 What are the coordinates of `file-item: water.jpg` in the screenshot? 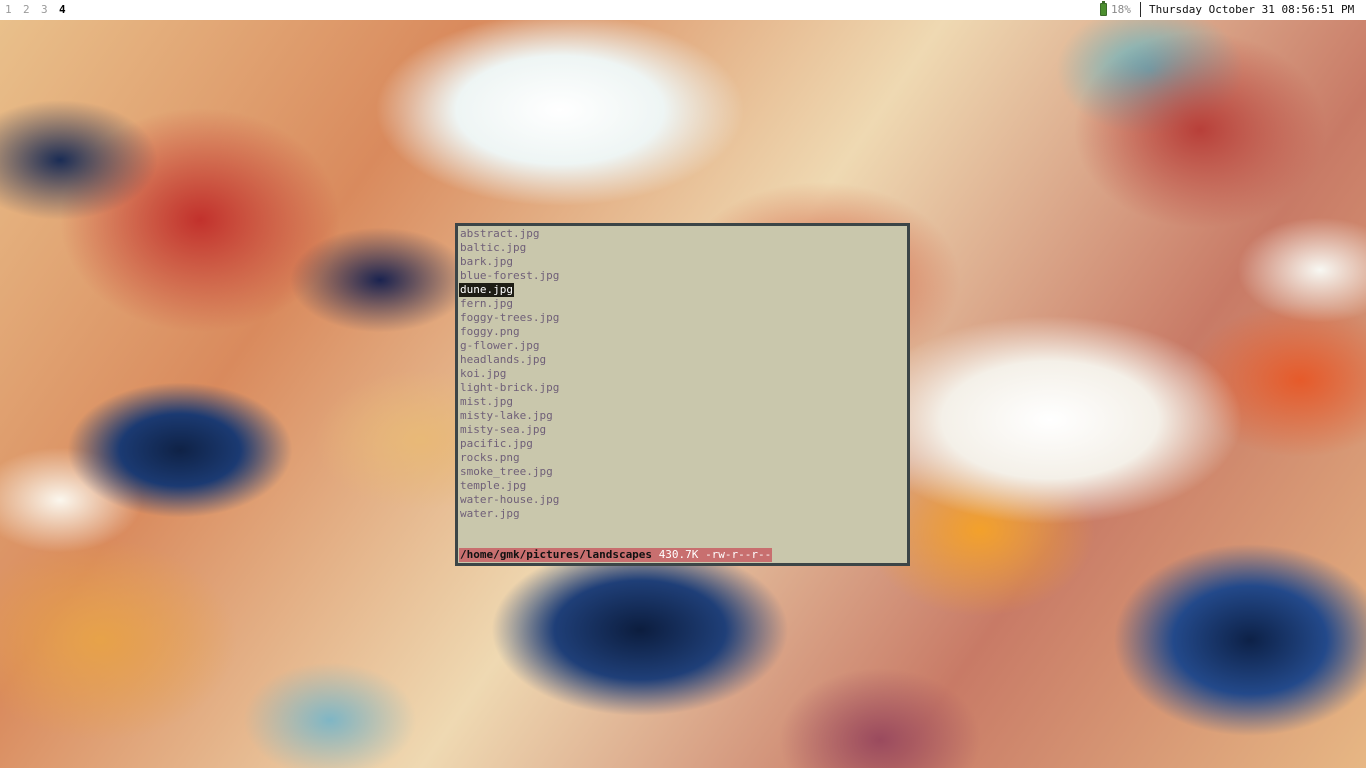 It's located at (490, 514).